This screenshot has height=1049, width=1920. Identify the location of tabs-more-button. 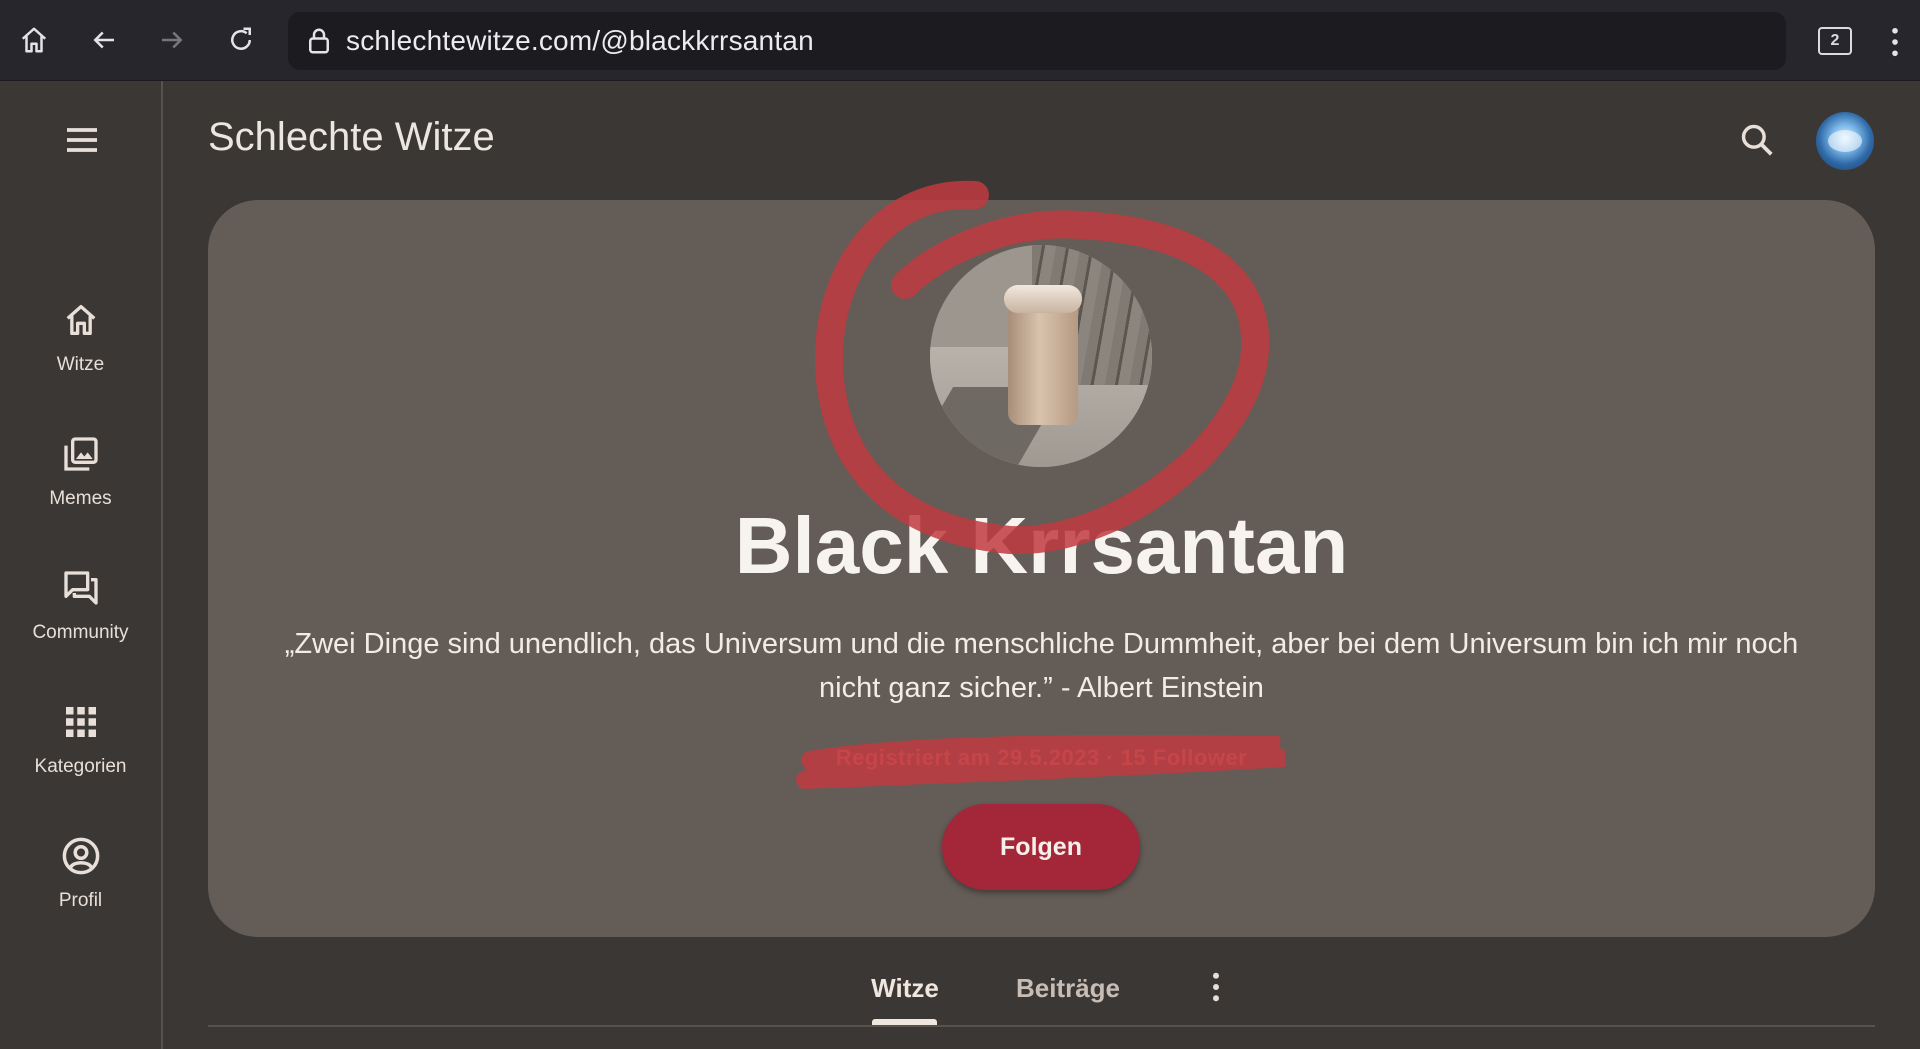
(1216, 987).